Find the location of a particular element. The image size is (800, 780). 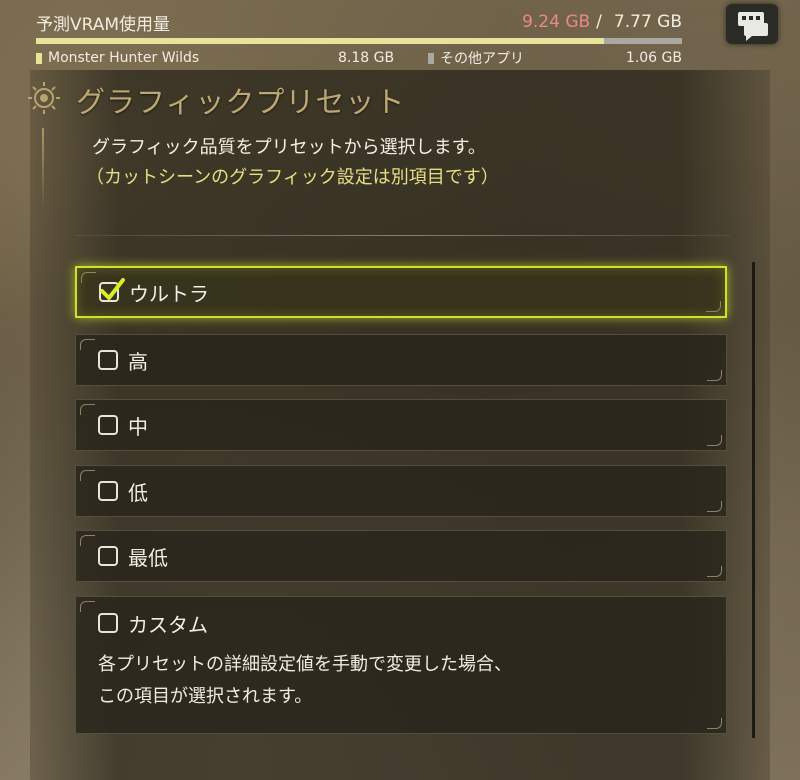

section-ornament is located at coordinates (43, 168).